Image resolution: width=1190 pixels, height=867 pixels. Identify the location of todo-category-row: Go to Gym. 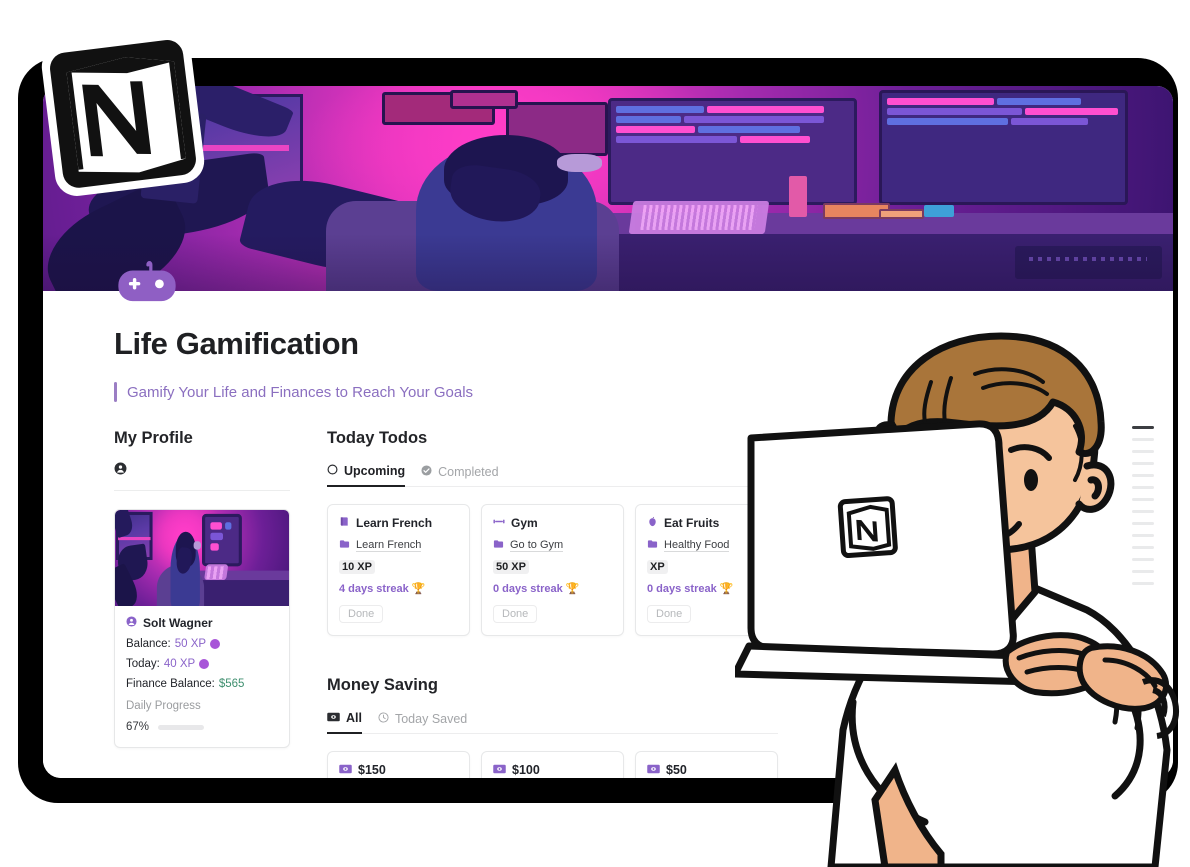
(552, 545).